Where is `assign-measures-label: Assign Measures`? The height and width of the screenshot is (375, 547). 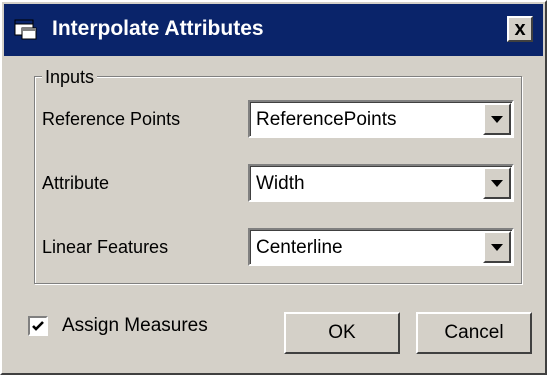
assign-measures-label: Assign Measures is located at coordinates (135, 326).